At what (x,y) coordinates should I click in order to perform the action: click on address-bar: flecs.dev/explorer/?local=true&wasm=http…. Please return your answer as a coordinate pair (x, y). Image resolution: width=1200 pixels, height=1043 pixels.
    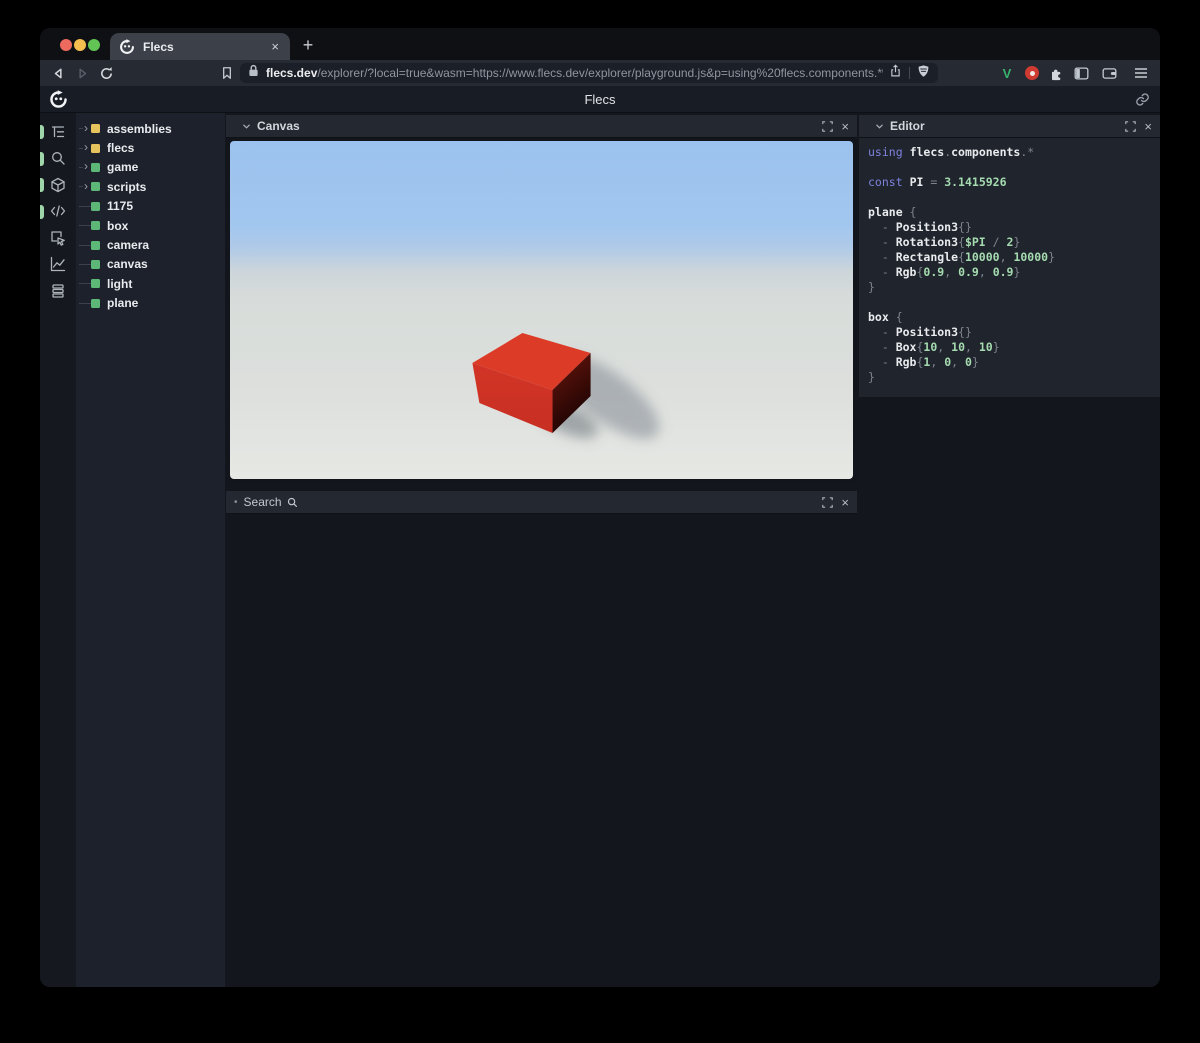
    Looking at the image, I should click on (589, 73).